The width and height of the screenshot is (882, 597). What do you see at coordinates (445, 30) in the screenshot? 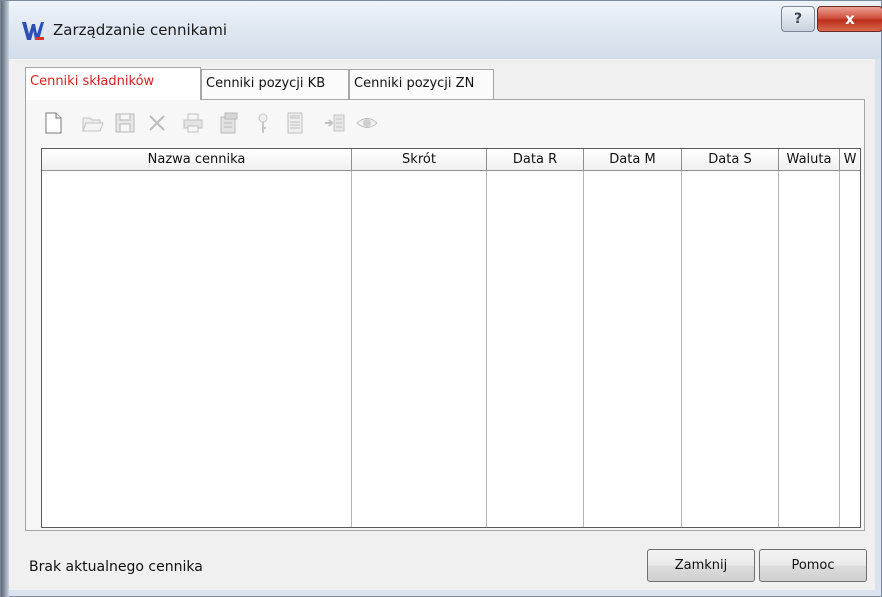
I see `title-bar: Zarządzanie cennikami ? x` at bounding box center [445, 30].